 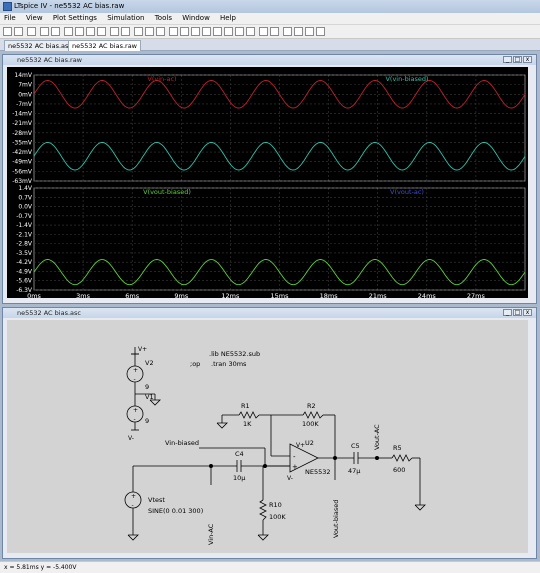 I want to click on vtest-name: Vtest, so click(x=156, y=500).